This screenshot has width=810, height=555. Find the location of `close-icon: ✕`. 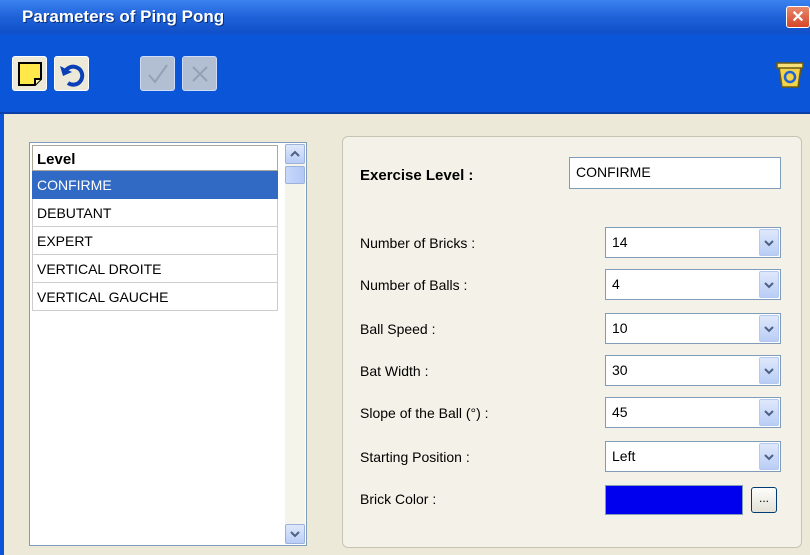

close-icon: ✕ is located at coordinates (798, 17).